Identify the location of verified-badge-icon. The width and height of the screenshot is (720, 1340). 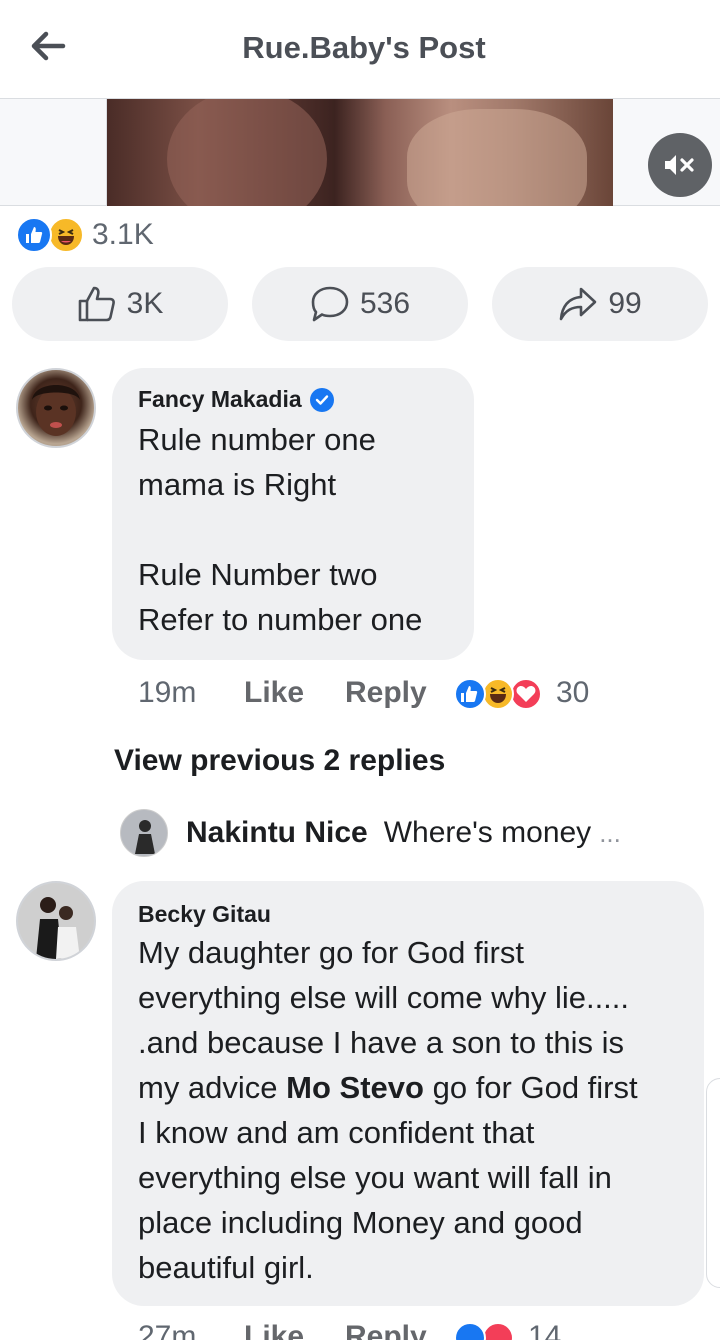
(321, 399).